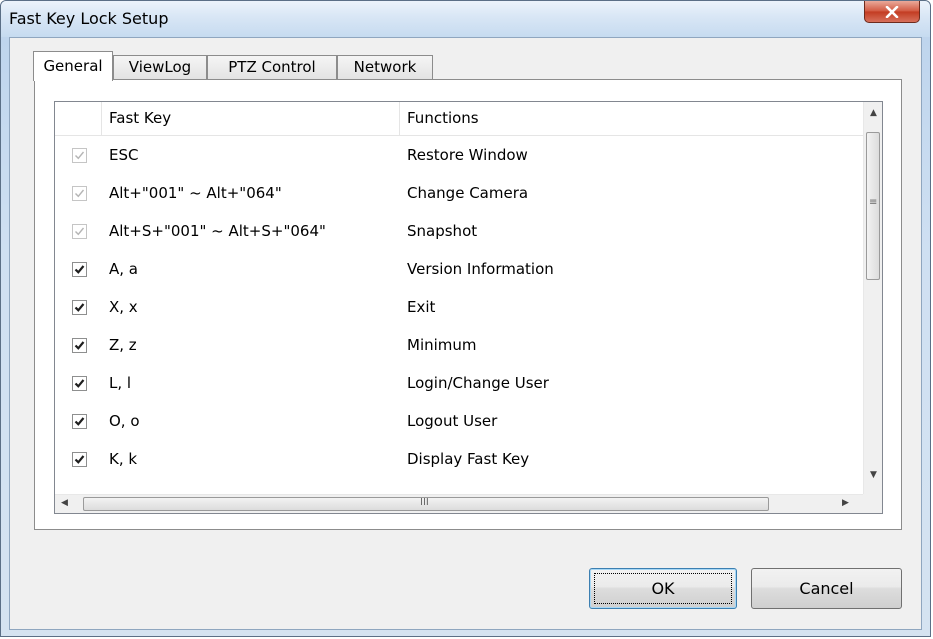 This screenshot has width=933, height=639. Describe the element at coordinates (124, 155) in the screenshot. I see `fast-key-cell: ESC` at that location.